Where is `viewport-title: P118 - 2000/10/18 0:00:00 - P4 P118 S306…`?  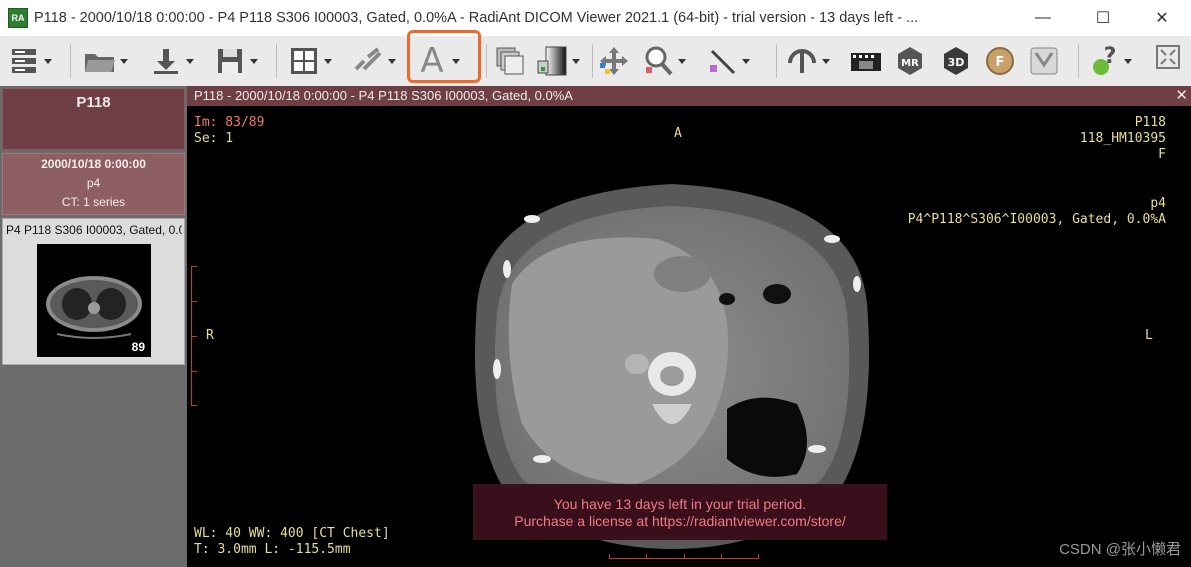
viewport-title: P118 - 2000/10/18 0:00:00 - P4 P118 S306… is located at coordinates (383, 95).